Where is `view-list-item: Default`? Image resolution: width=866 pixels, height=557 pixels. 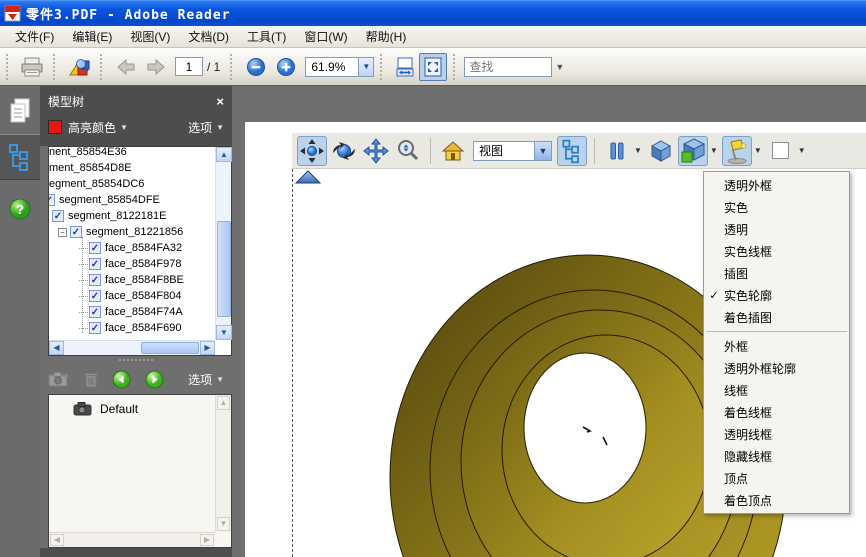
view-list-item: Default is located at coordinates (140, 409).